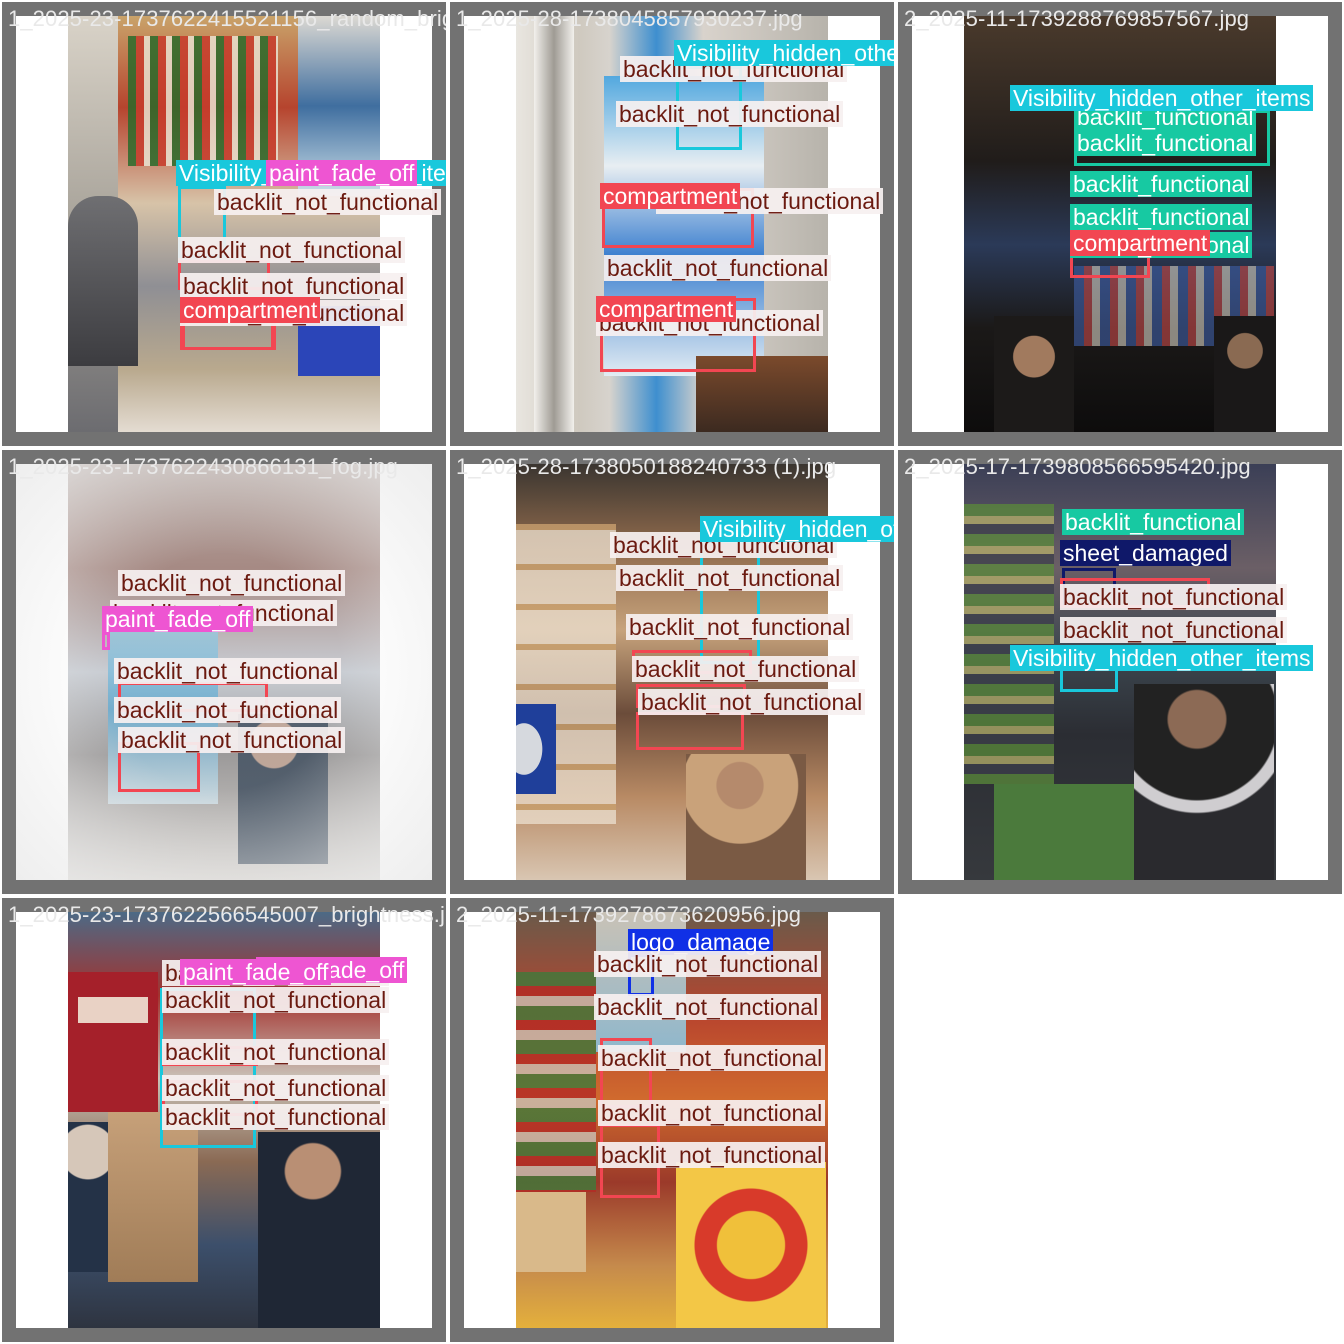  I want to click on image-filename: 1_2025-23-1737622430866131_fog.jpg, so click(203, 466).